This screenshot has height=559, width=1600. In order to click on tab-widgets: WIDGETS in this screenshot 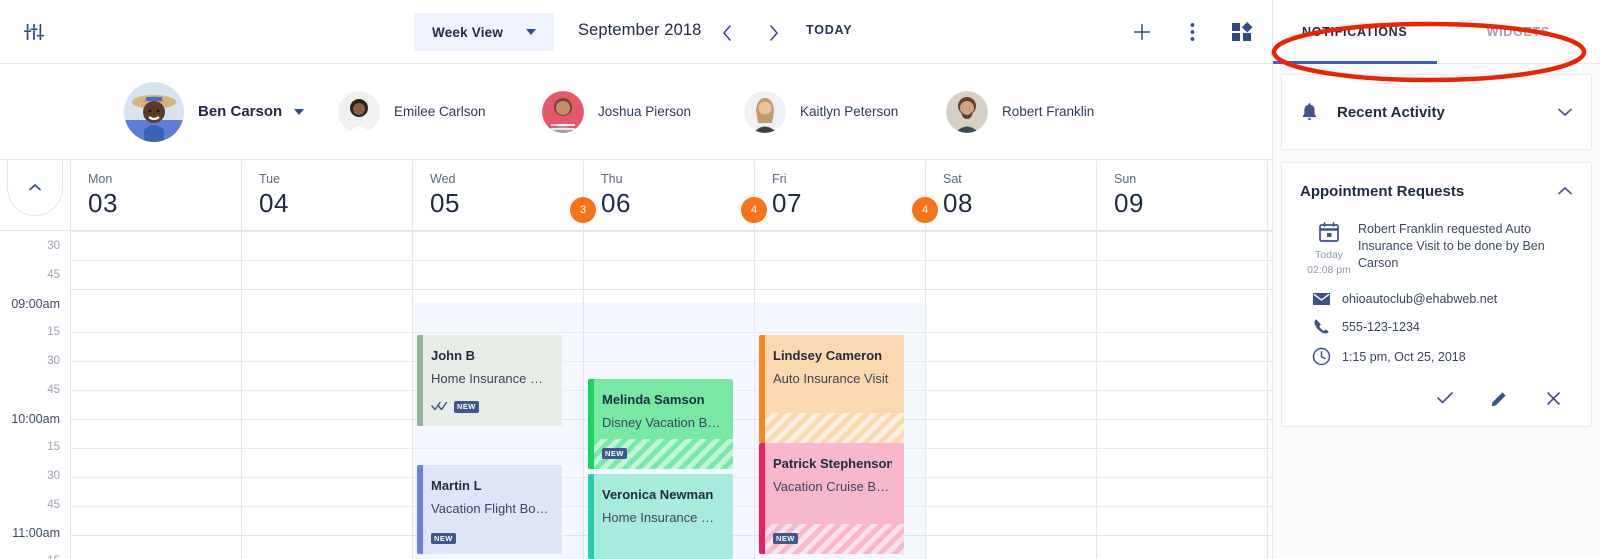, I will do `click(1518, 31)`.